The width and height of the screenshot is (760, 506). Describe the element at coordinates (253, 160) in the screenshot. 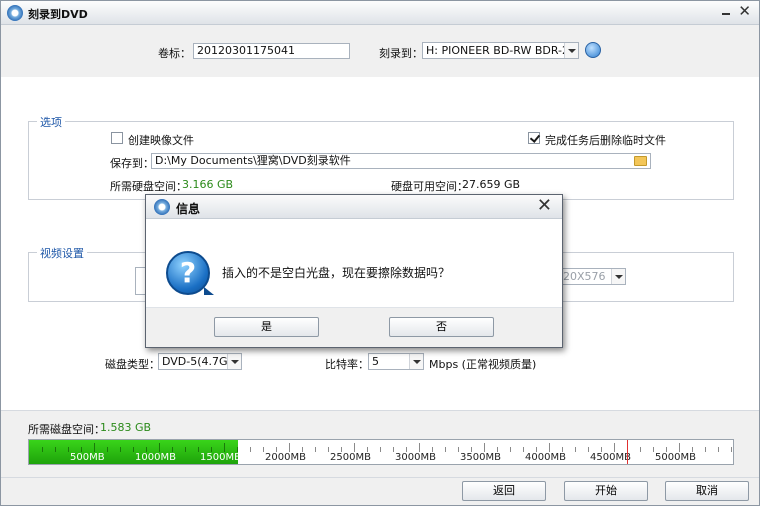

I see `save-to-path-value: D:\My Documents\狸窝\DVD刻录软件` at that location.